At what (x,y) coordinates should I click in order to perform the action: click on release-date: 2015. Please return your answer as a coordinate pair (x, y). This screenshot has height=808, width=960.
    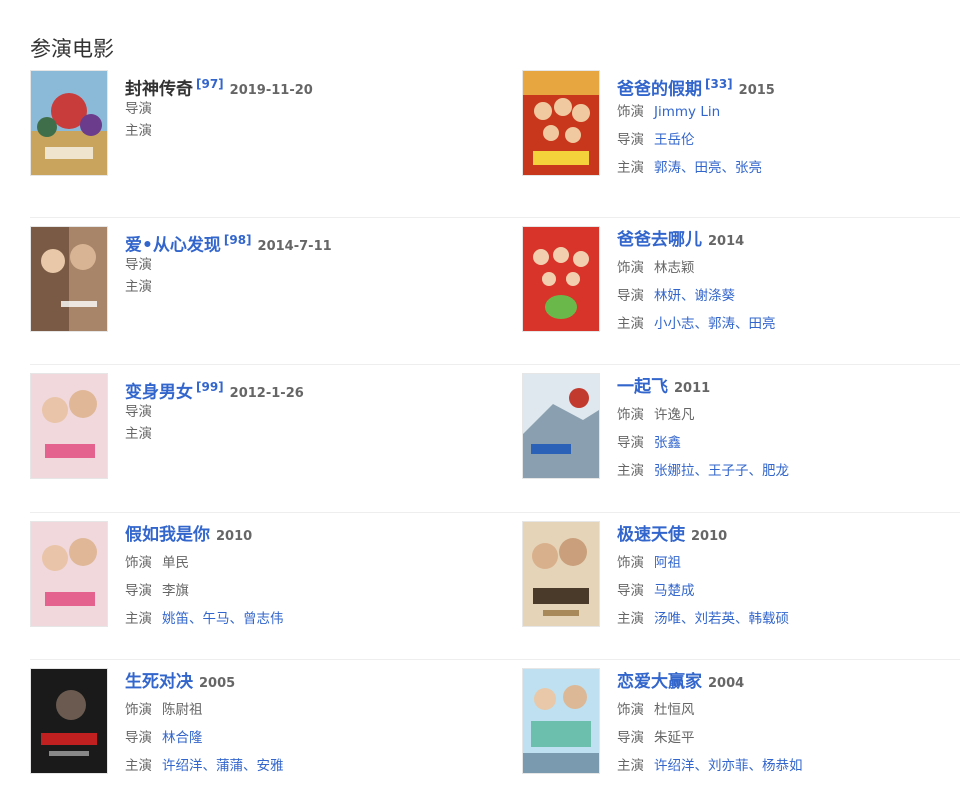
    Looking at the image, I should click on (756, 91).